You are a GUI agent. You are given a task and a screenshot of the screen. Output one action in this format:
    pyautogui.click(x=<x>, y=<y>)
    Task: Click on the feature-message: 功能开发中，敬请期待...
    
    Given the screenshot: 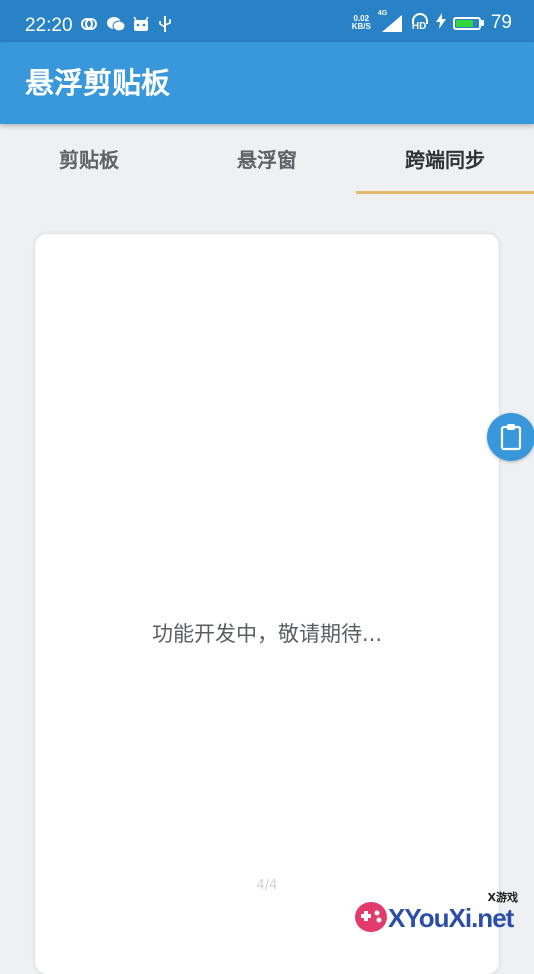 What is the action you would take?
    pyautogui.click(x=267, y=634)
    